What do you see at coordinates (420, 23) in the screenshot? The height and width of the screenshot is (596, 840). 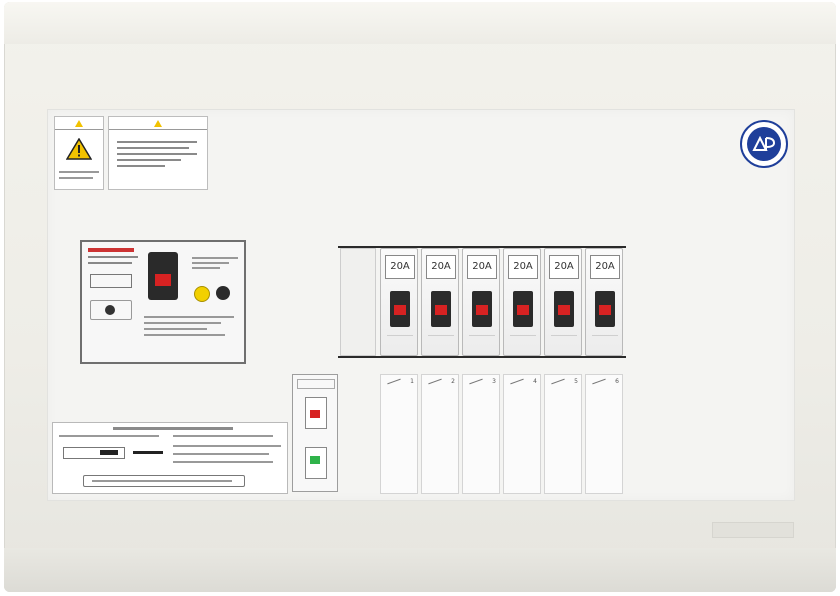 I see `cabinet-top-lip` at bounding box center [420, 23].